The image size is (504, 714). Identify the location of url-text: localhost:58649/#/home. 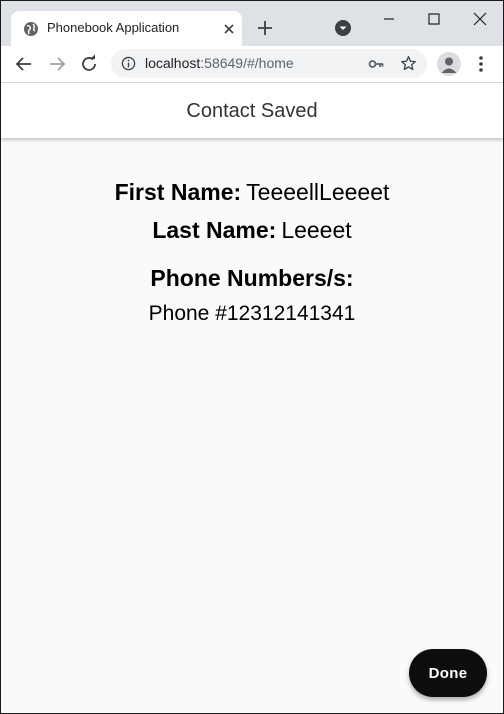
(219, 63).